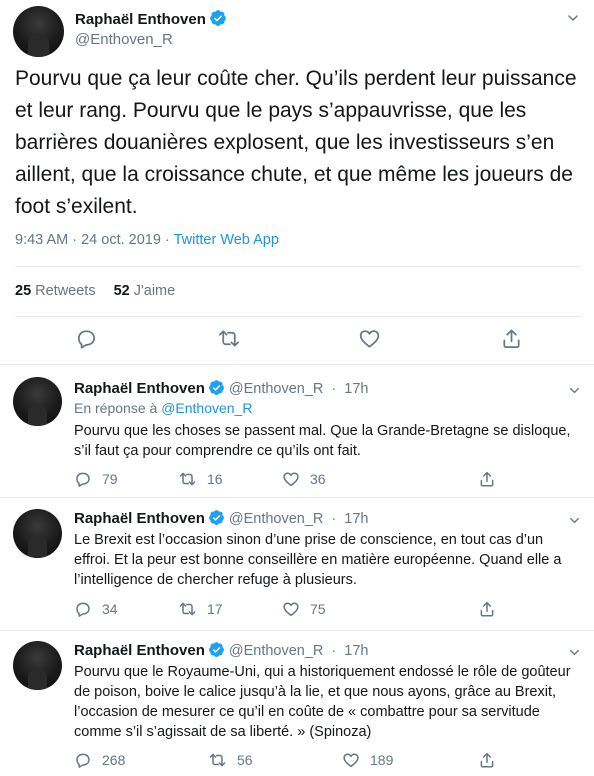 Image resolution: width=594 pixels, height=776 pixels. Describe the element at coordinates (110, 609) in the screenshot. I see `reply-count: 34` at that location.